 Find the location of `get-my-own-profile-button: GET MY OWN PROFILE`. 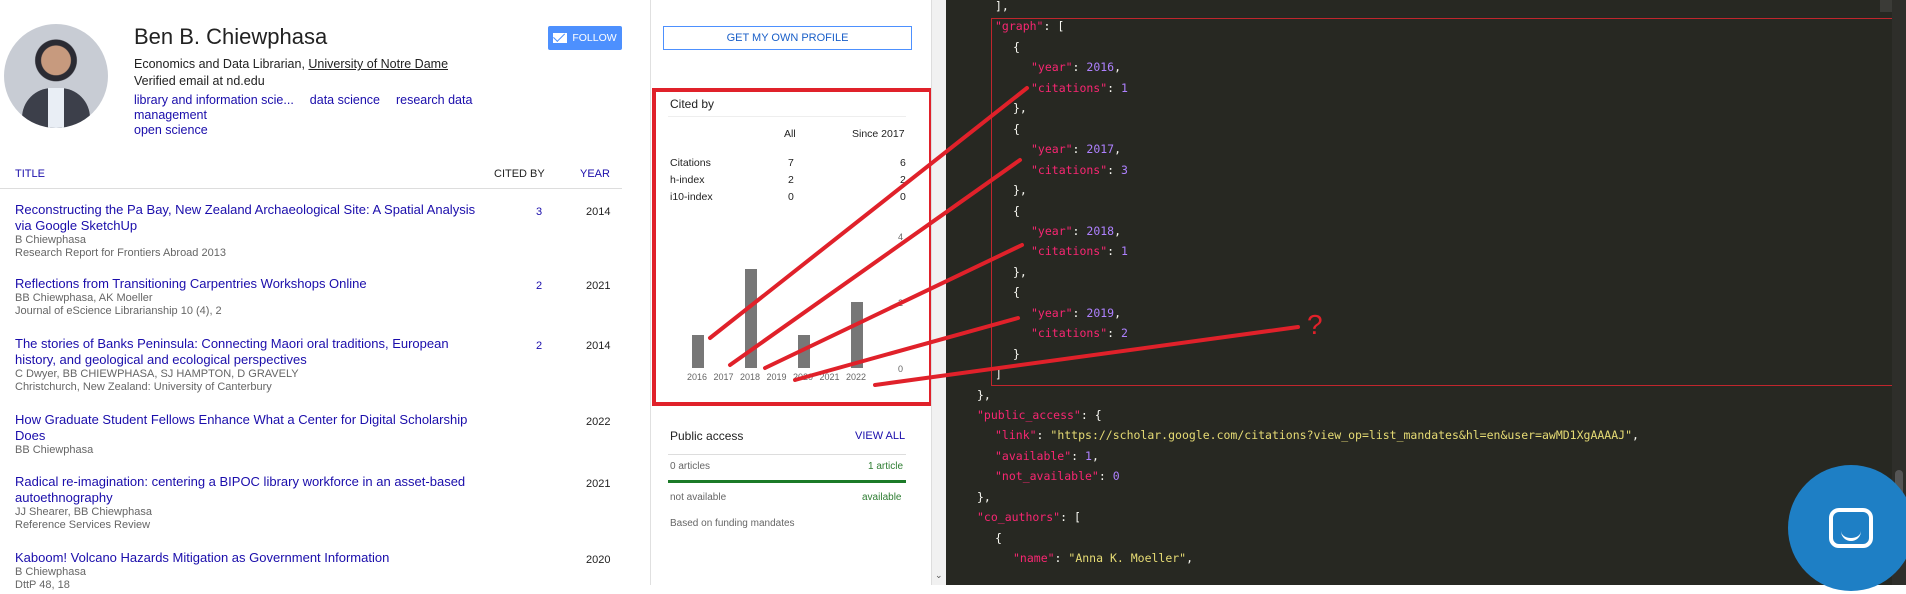

get-my-own-profile-button: GET MY OWN PROFILE is located at coordinates (787, 38).